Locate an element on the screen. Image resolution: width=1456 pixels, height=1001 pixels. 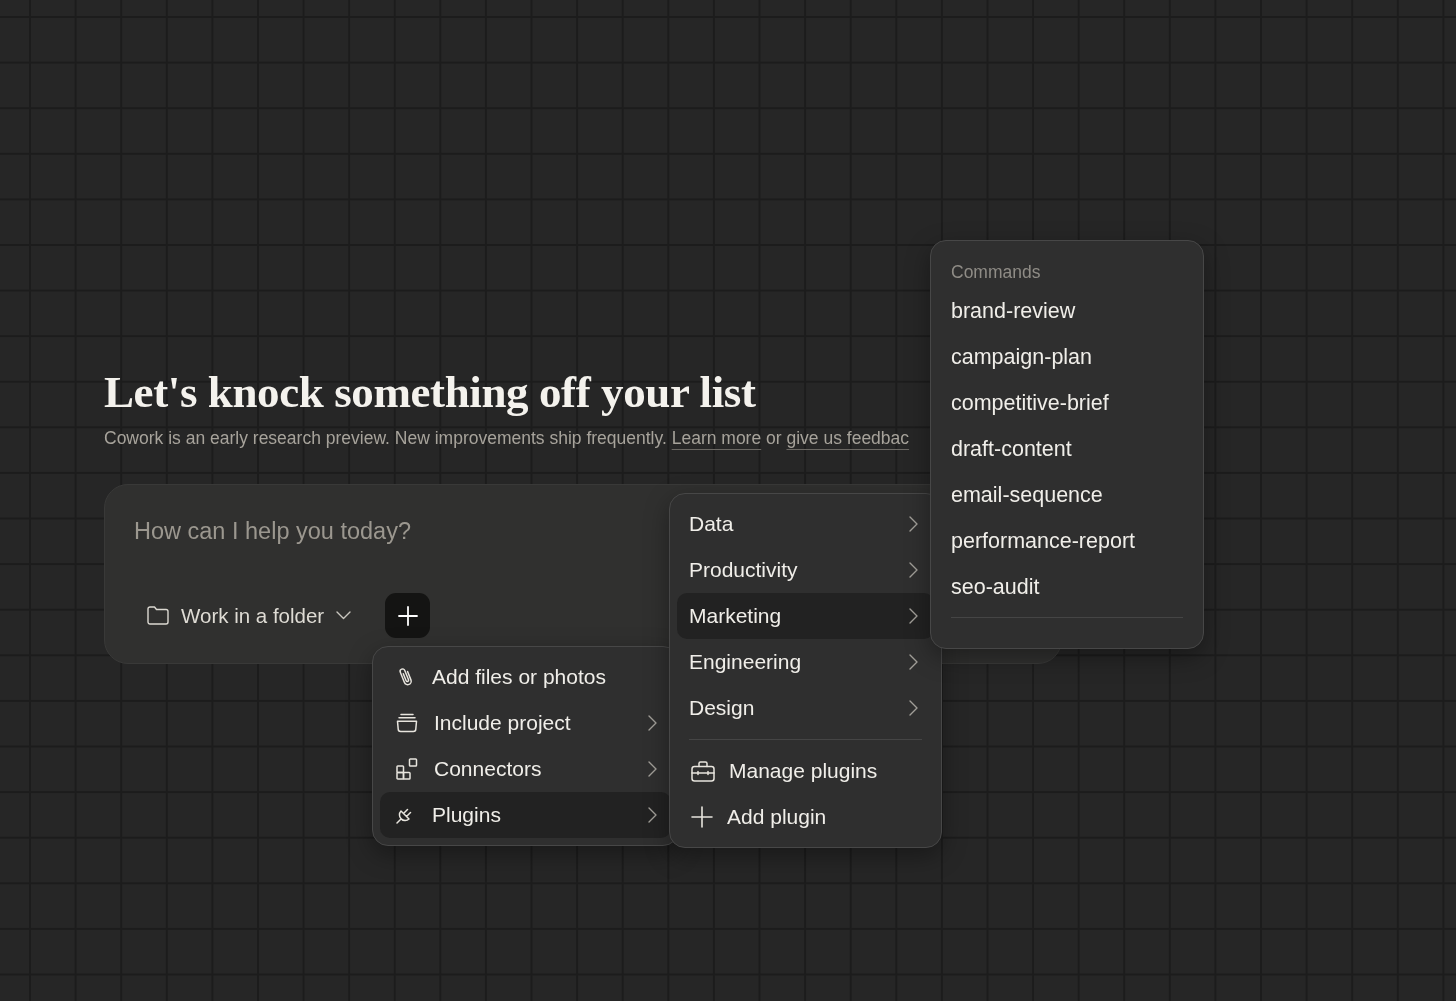
prompt-field: How can I help you today? is located at coordinates (384, 531).